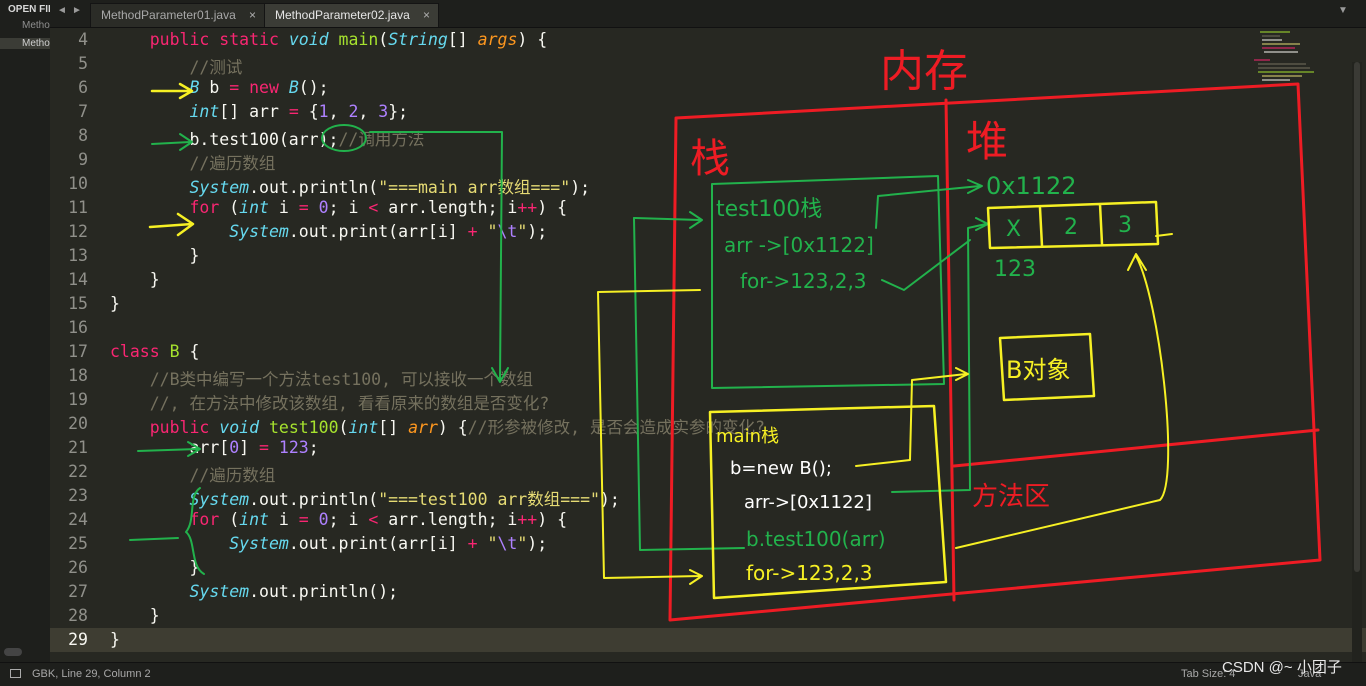  Describe the element at coordinates (348, 39) in the screenshot. I see `code-line: public static void main(String[] args) {` at that location.